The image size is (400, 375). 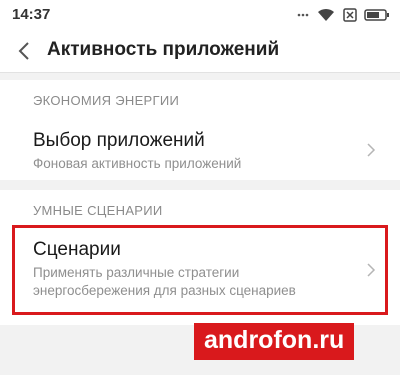 I want to click on item-title-scenarios: Сценарии, so click(x=77, y=249).